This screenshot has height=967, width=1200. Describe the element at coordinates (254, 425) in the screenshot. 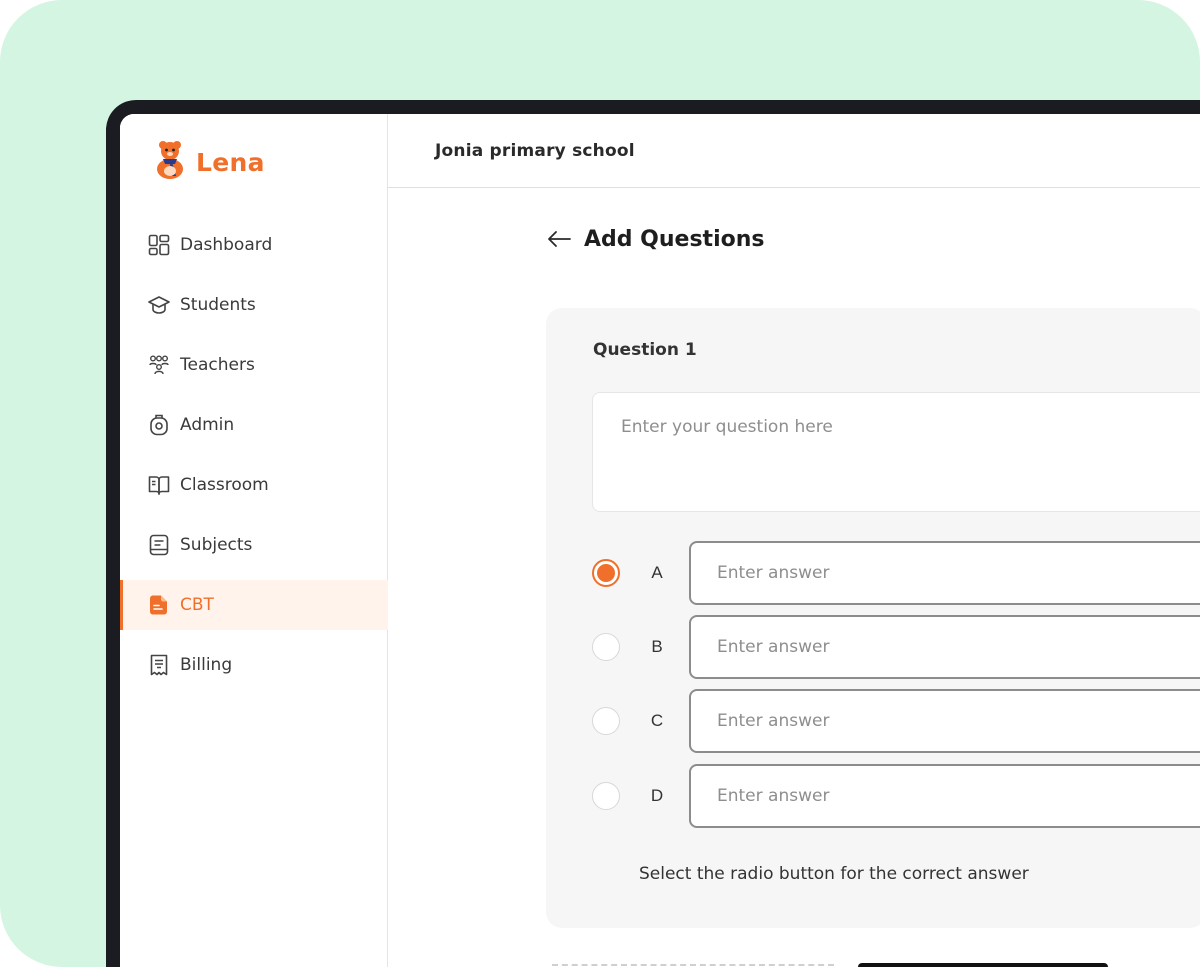

I see `sidebar-item-admin: Admin` at that location.